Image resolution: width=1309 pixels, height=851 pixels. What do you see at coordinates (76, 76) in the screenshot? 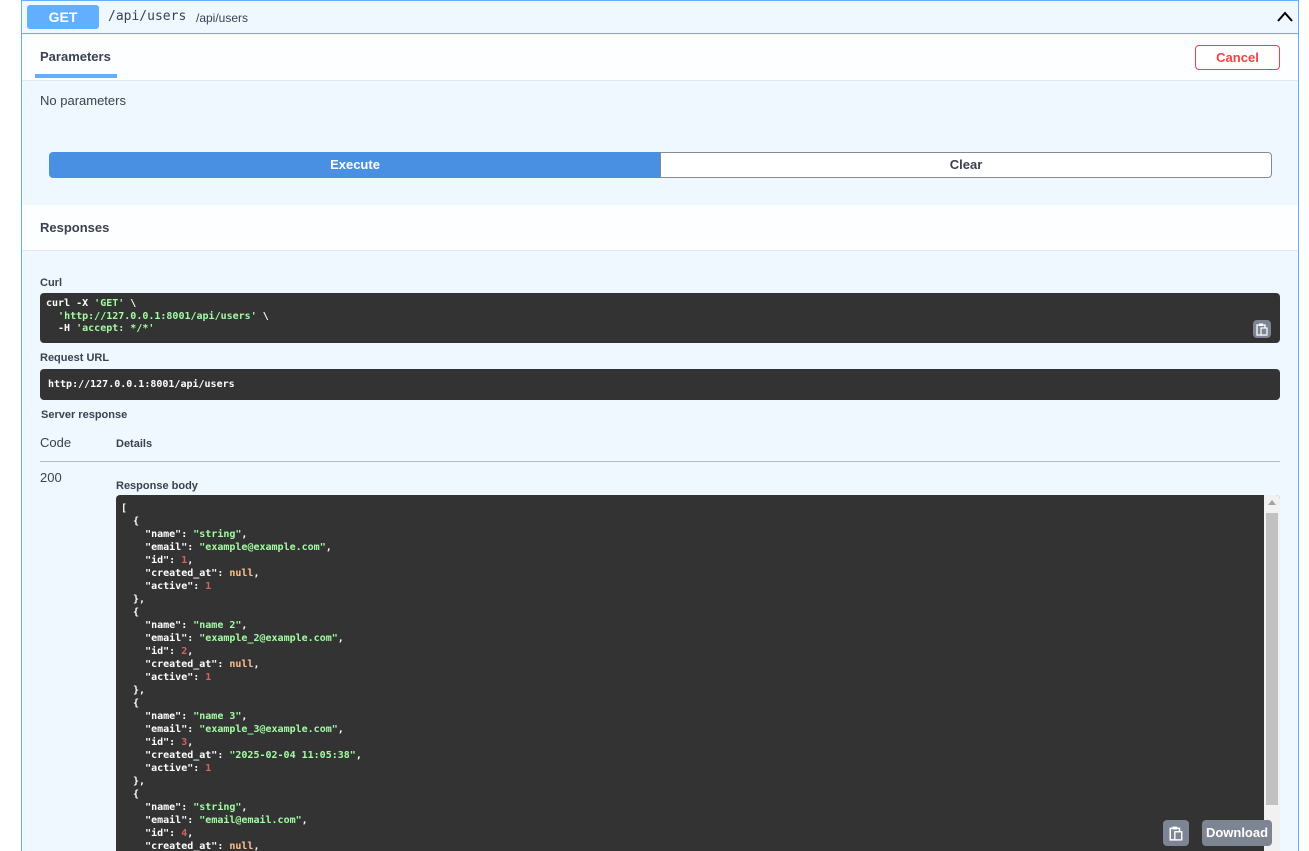
I see `tab-active-indicator` at bounding box center [76, 76].